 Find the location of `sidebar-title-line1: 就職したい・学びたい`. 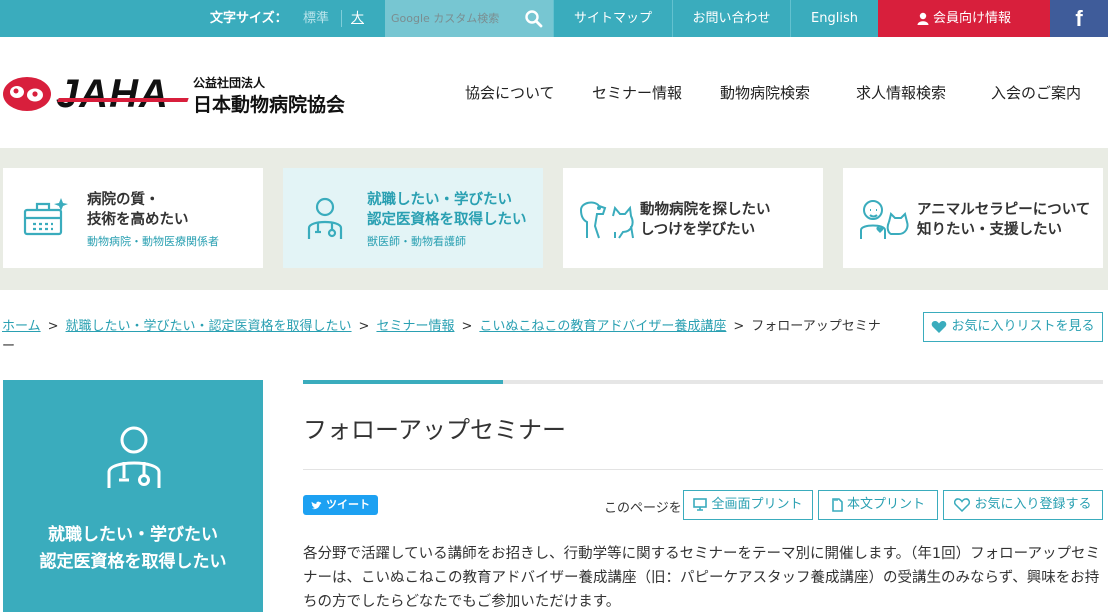

sidebar-title-line1: 就職したい・学びたい is located at coordinates (133, 535).